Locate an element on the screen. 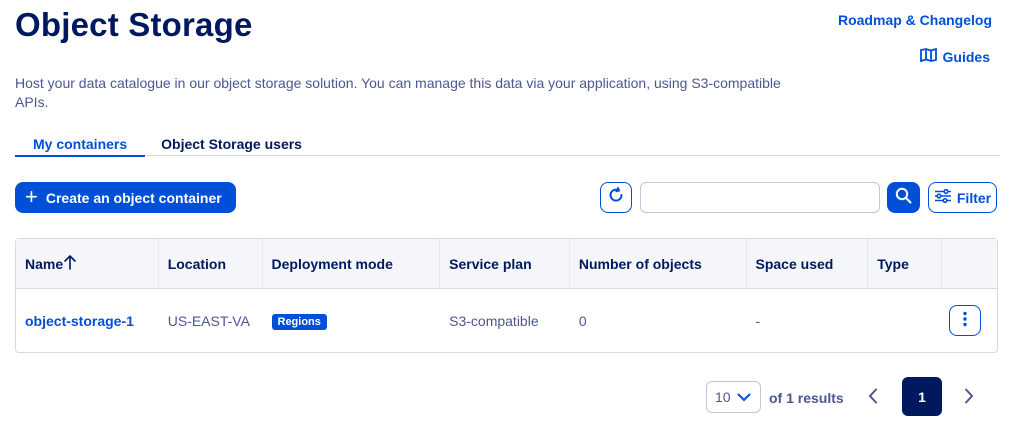  cell-location: US-EAST-VA is located at coordinates (208, 320).